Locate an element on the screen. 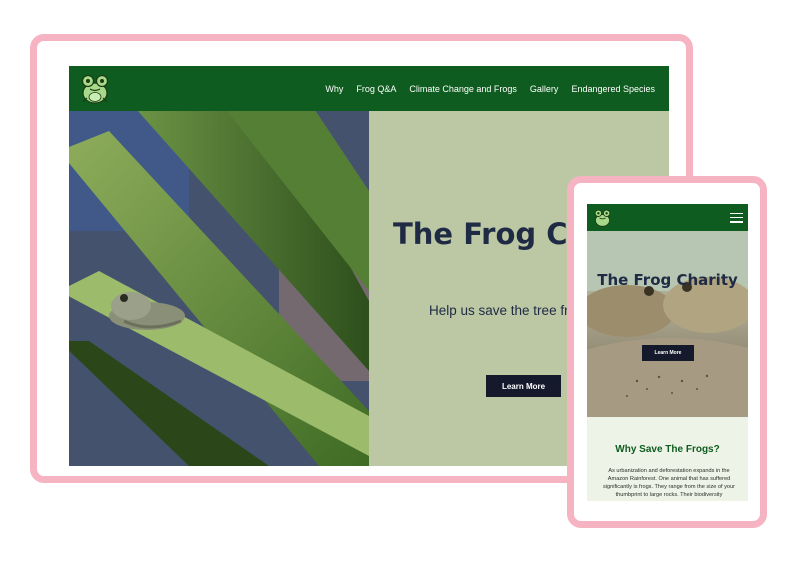  why-save-frogs-heading: Why Save The Frogs? is located at coordinates (667, 449).